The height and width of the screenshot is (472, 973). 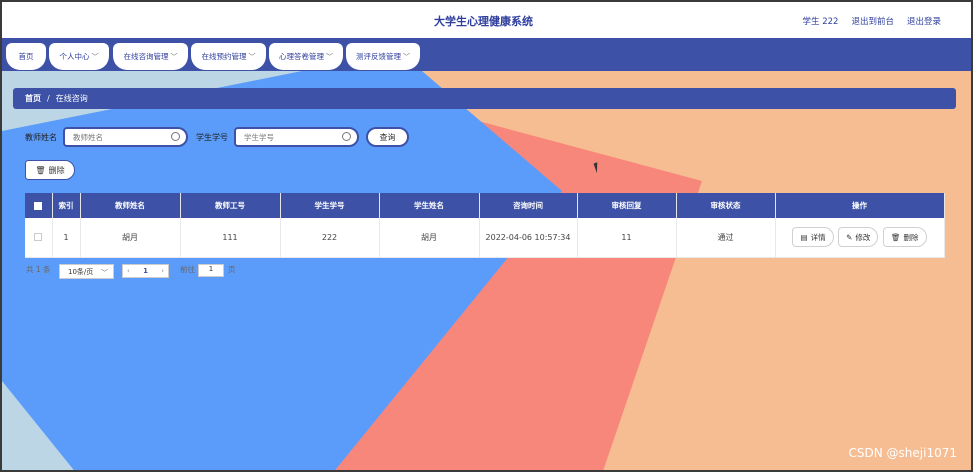 I want to click on header-operations: 操作, so click(x=860, y=205).